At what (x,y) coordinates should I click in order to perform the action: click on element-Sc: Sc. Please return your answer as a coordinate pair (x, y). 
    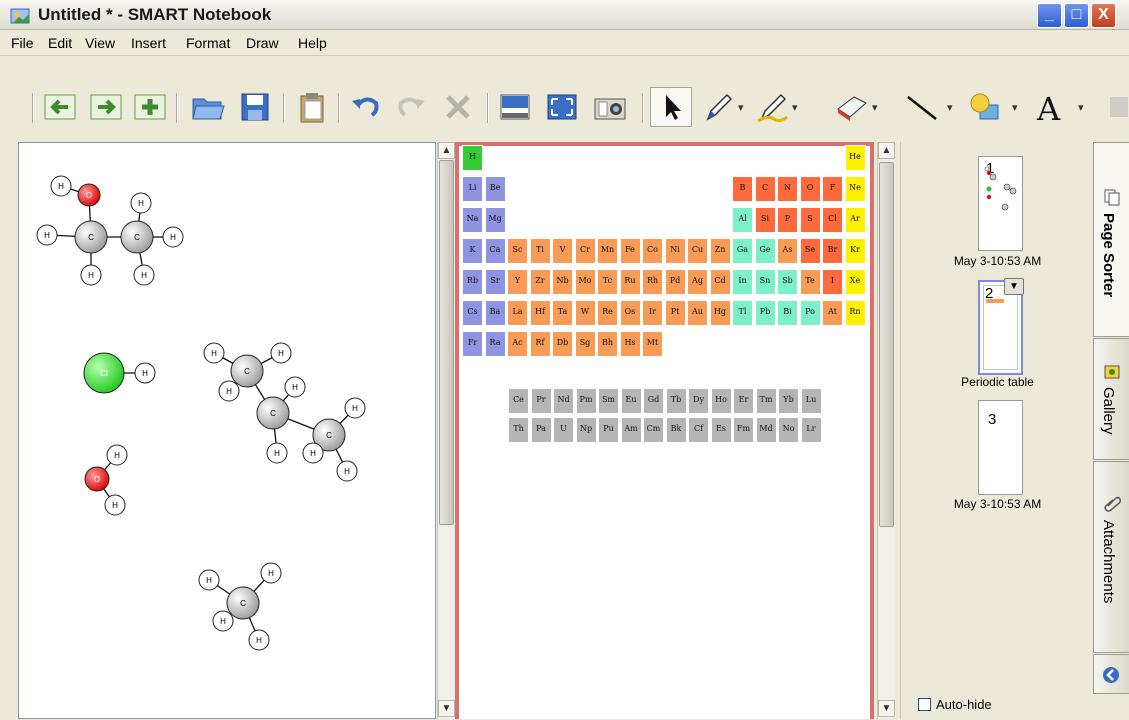
    Looking at the image, I should click on (517, 251).